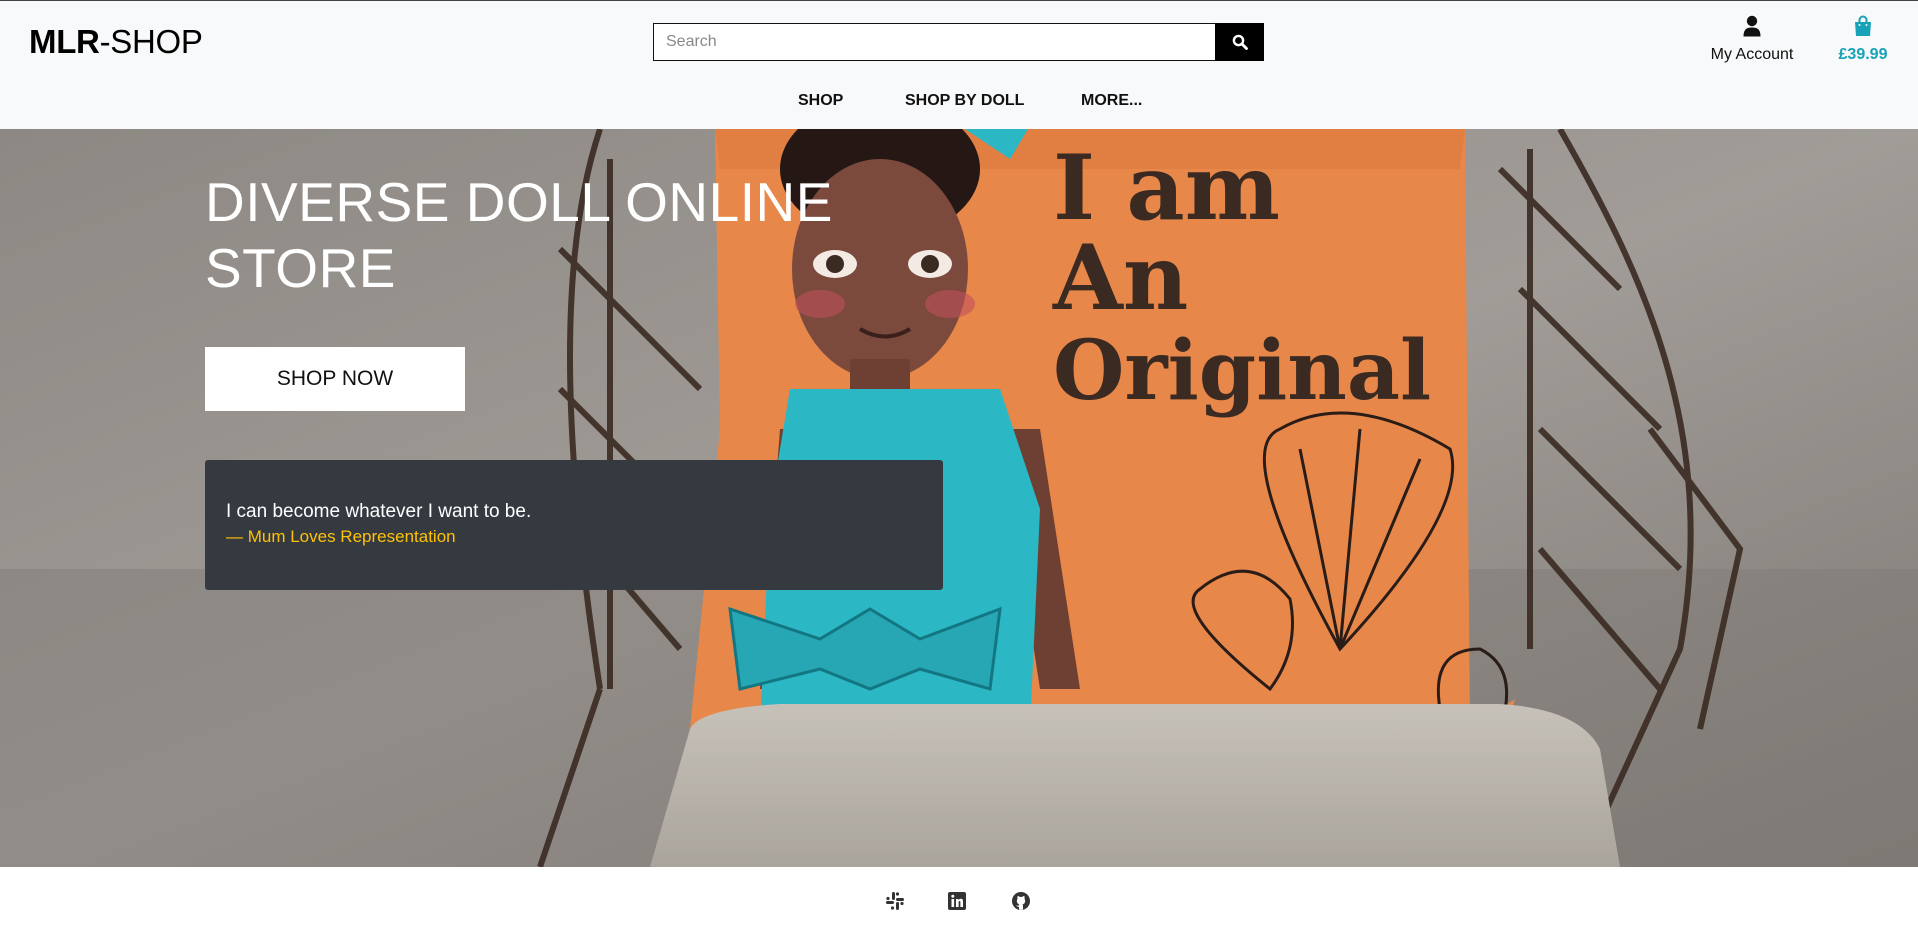 The height and width of the screenshot is (928, 1918). What do you see at coordinates (964, 101) in the screenshot?
I see `nav-shop-by-doll: SHOP BY DOLL` at bounding box center [964, 101].